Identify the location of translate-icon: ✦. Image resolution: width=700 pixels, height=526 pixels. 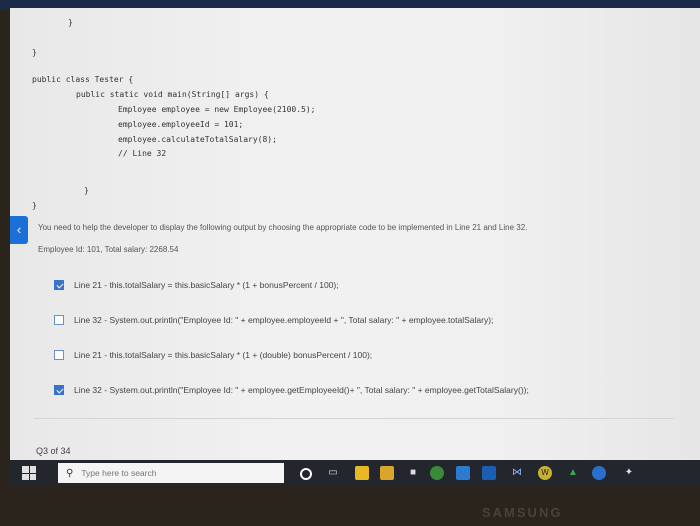
(629, 473).